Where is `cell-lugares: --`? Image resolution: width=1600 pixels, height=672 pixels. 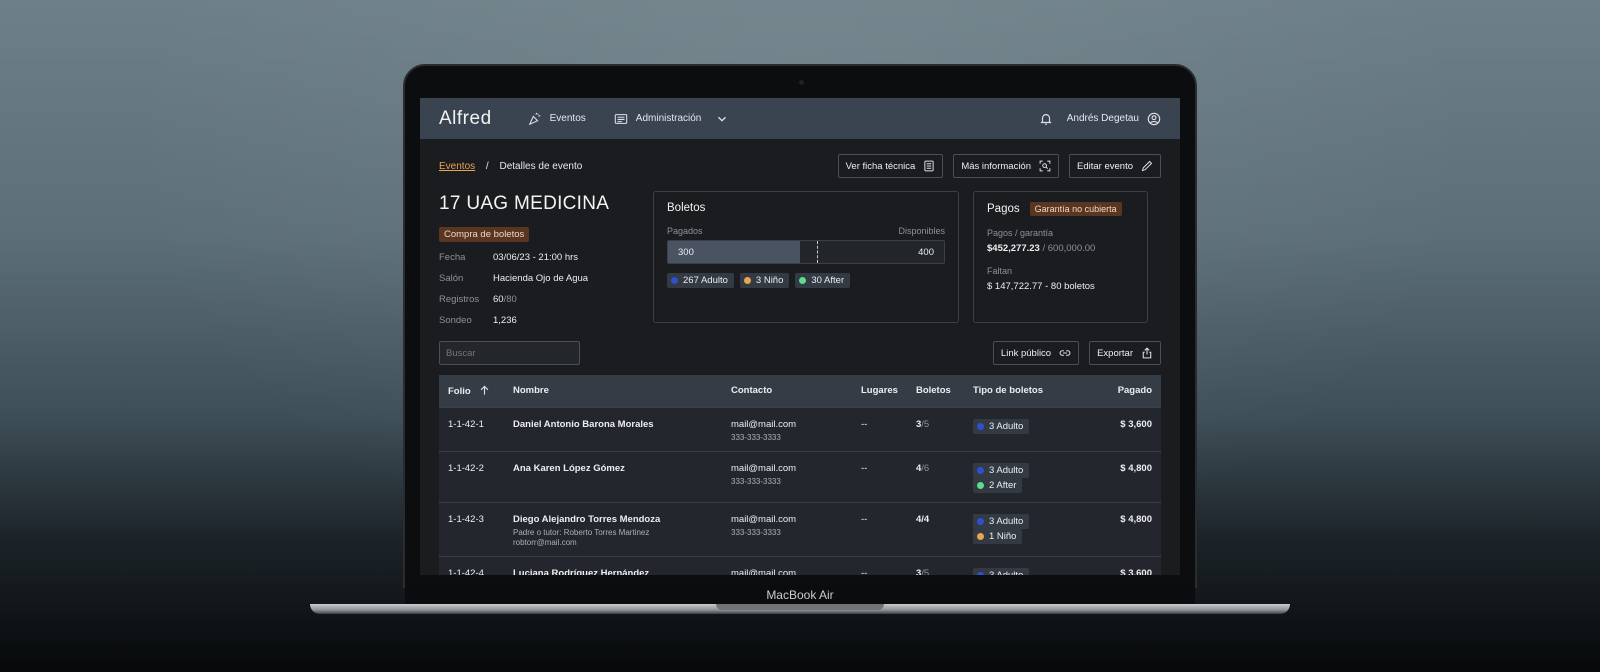
cell-lugares: -- is located at coordinates (864, 424).